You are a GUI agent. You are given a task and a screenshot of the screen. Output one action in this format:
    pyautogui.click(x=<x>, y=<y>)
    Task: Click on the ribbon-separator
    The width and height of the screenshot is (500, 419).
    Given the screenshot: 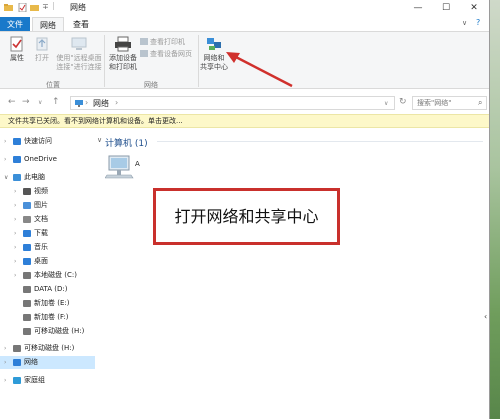 What is the action you would take?
    pyautogui.click(x=104, y=61)
    